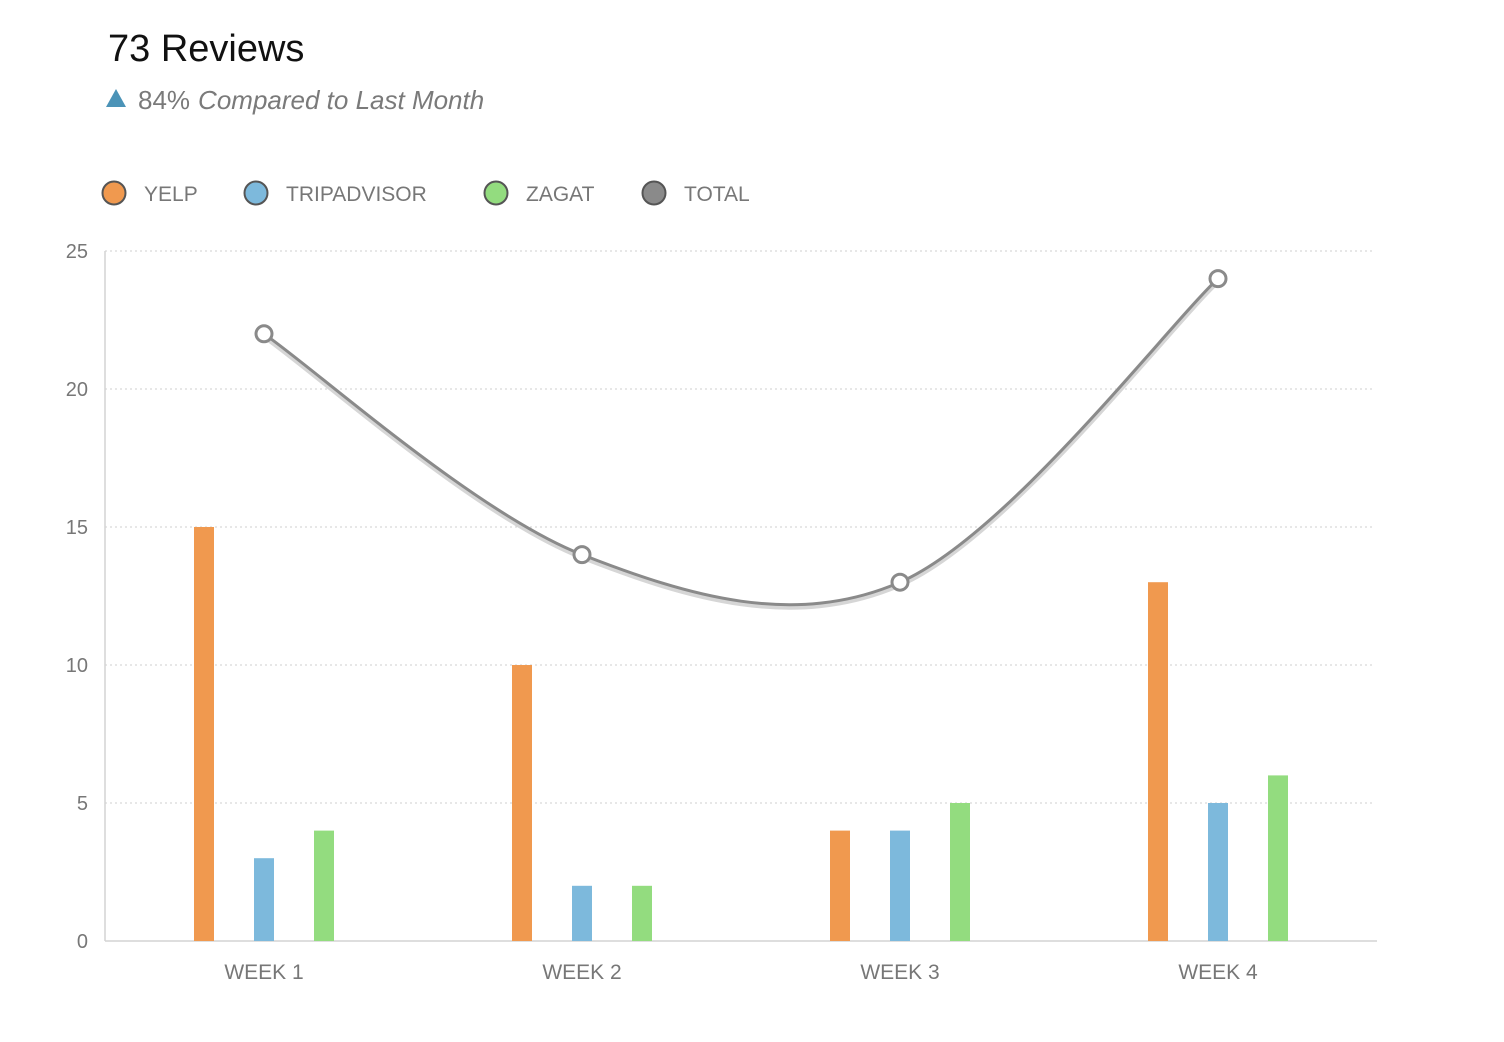 This screenshot has height=1042, width=1504. I want to click on chart-legend: YELP TRIPADVISOR ZAGAT TOTAL, so click(425, 193).